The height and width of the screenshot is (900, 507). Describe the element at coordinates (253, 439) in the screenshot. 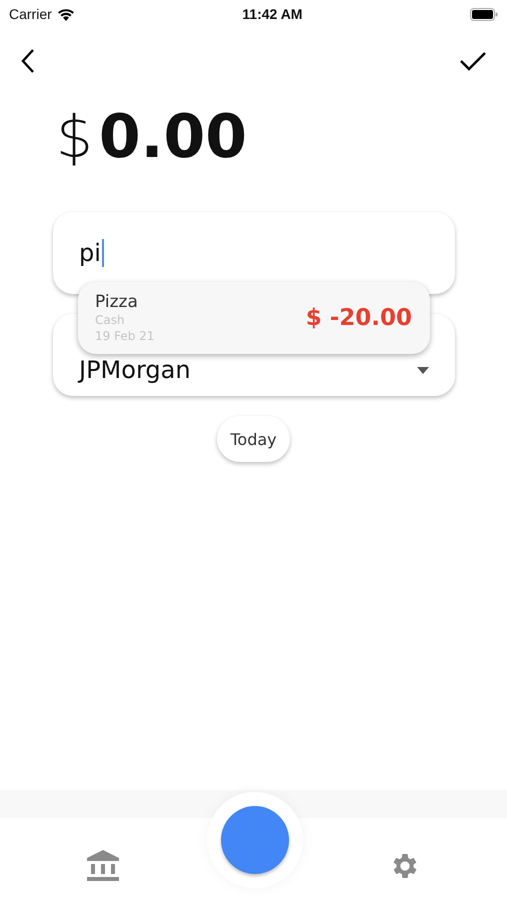

I see `date-button: Today` at that location.